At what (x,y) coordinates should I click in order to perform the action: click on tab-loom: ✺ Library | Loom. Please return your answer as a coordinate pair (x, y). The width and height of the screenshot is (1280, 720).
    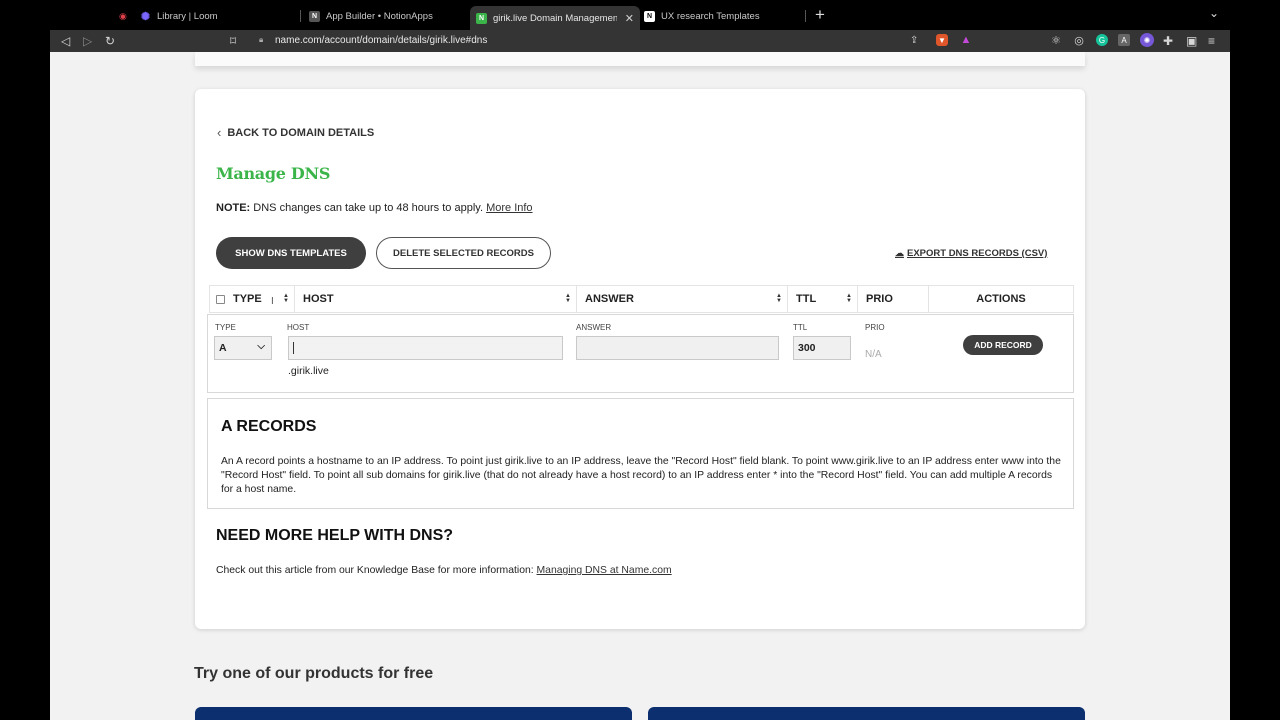
    Looking at the image, I should click on (215, 16).